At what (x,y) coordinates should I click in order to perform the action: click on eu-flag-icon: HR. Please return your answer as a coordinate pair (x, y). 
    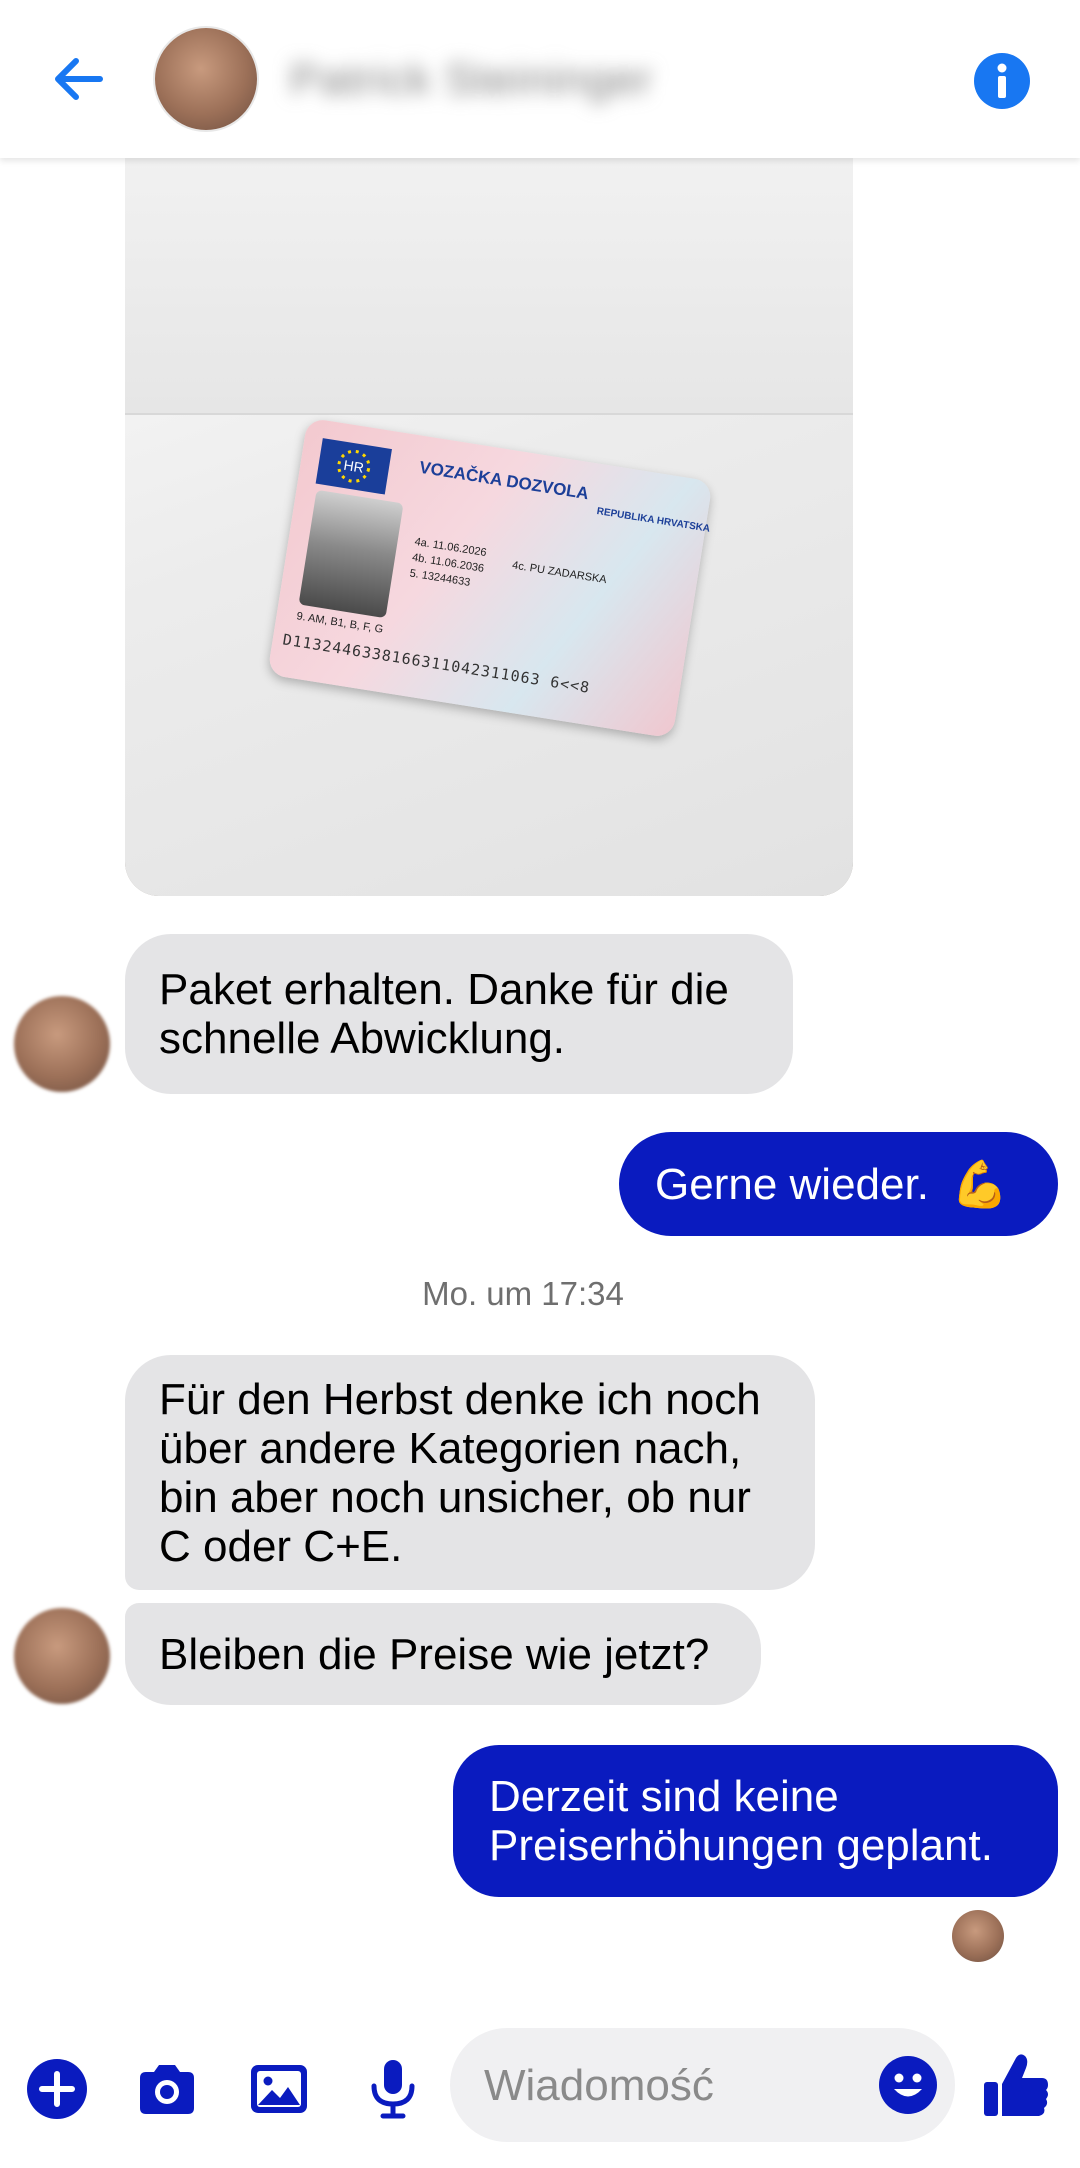
    Looking at the image, I should click on (353, 466).